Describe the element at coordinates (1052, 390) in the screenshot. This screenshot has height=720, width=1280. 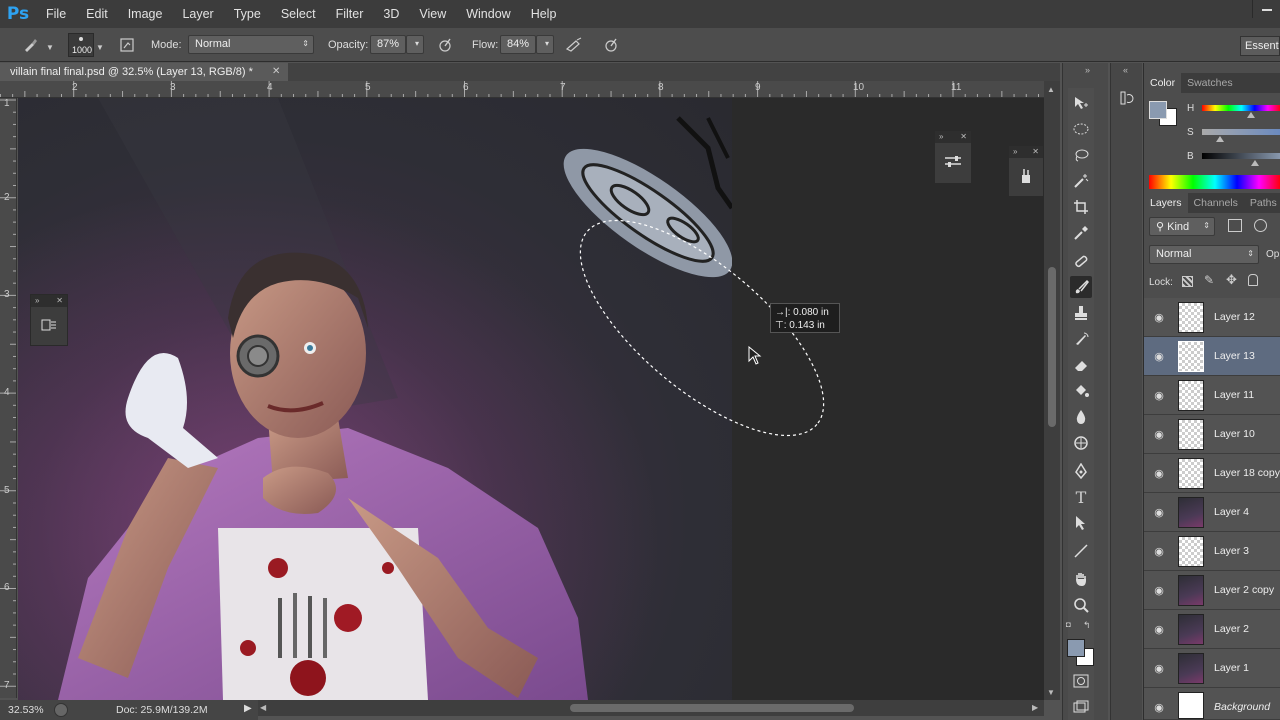
I see `vertical-scrollbar: ▲ ▼` at that location.